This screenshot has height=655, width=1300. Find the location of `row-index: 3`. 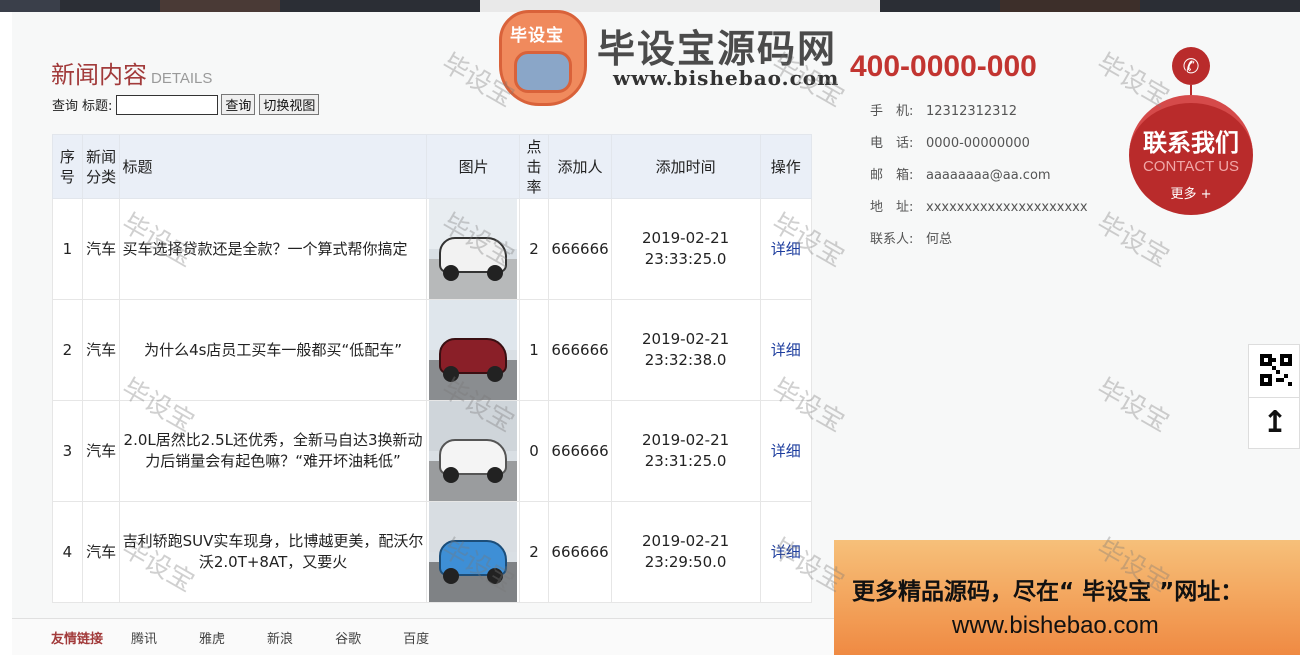

row-index: 3 is located at coordinates (67, 451).